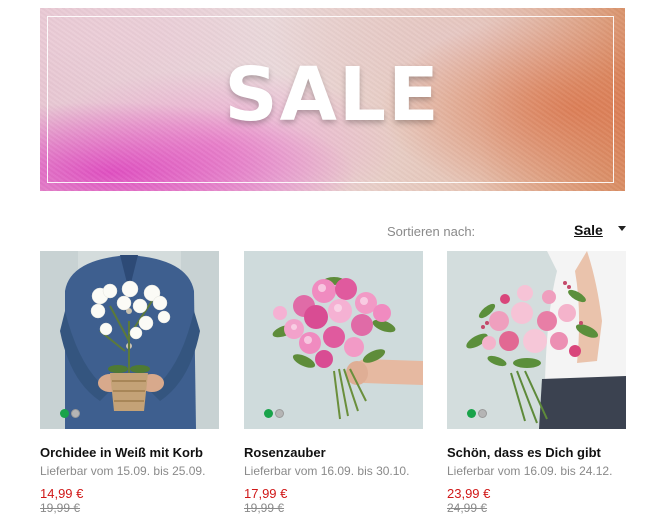 The image size is (671, 519). I want to click on sort-label: Sortieren nach:, so click(431, 231).